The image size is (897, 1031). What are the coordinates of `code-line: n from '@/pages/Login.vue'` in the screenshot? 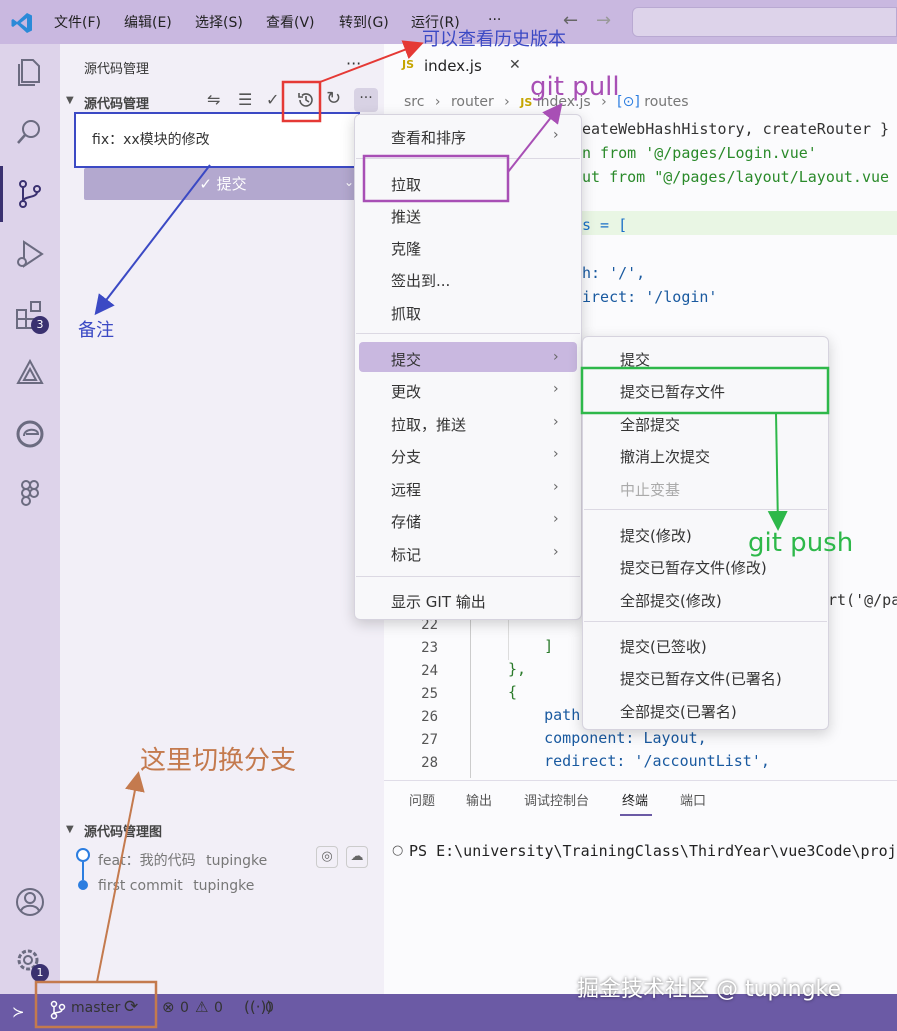 It's located at (699, 153).